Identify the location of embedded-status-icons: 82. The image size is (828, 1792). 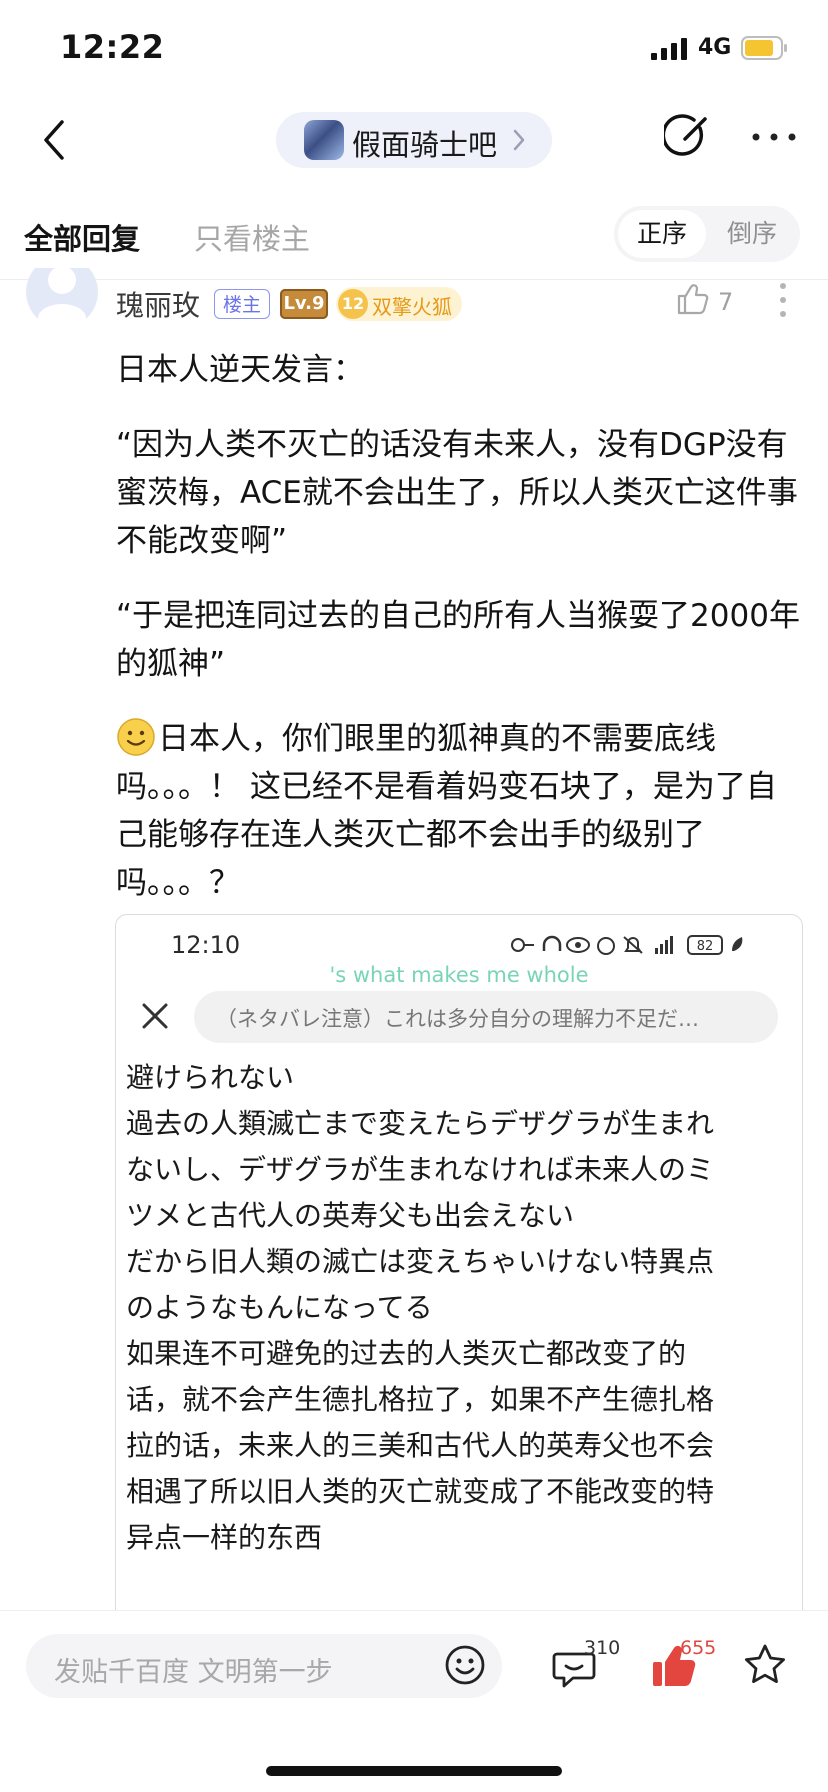
(627, 945).